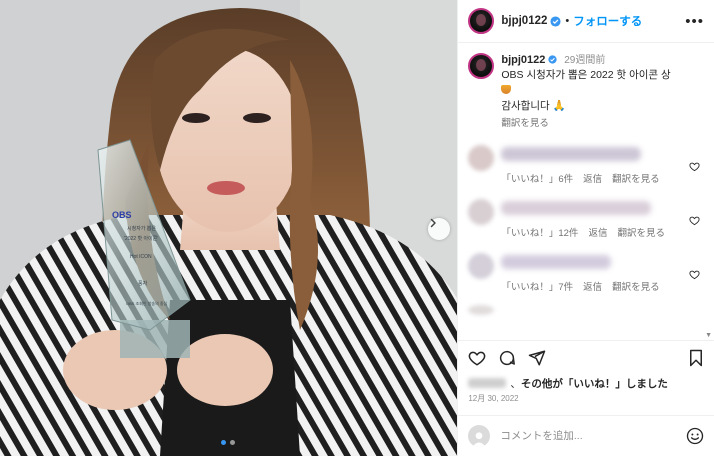  I want to click on chevron-right-icon, so click(433, 223).